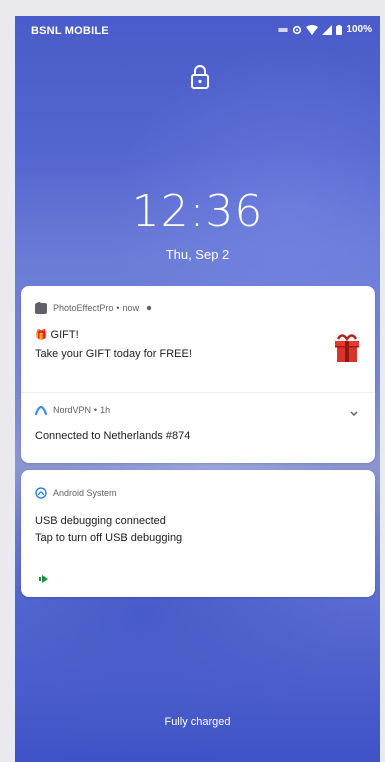 The width and height of the screenshot is (385, 762). I want to click on wifi-icon, so click(312, 29).